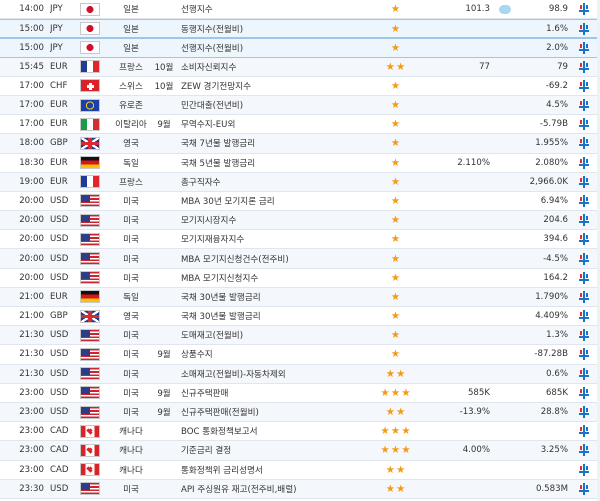 The height and width of the screenshot is (501, 600). What do you see at coordinates (164, 125) in the screenshot?
I see `period-label: 9월` at bounding box center [164, 125].